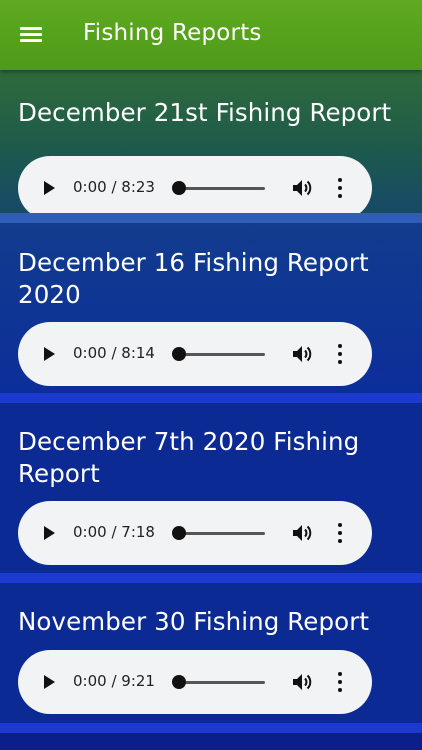 This screenshot has height=750, width=422. What do you see at coordinates (114, 532) in the screenshot?
I see `audio-time: 0:00 / 7:18` at bounding box center [114, 532].